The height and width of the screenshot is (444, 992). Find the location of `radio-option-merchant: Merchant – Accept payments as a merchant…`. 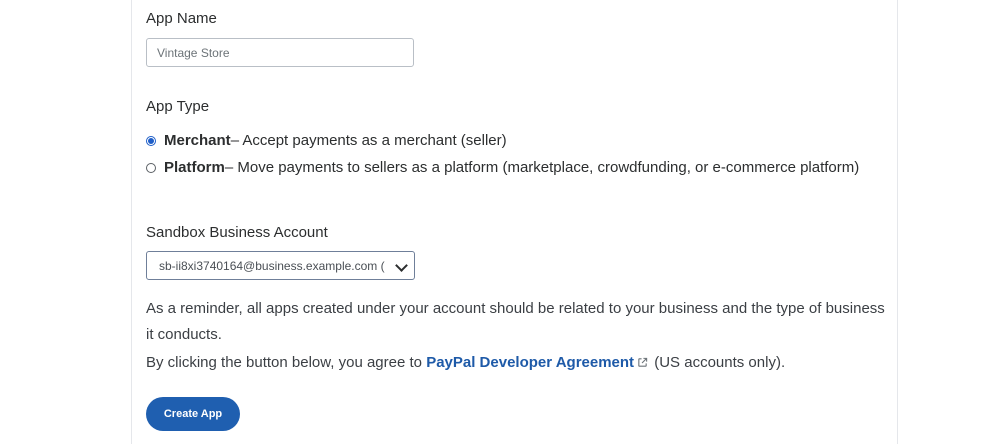

radio-option-merchant: Merchant – Accept payments as a merchant… is located at coordinates (326, 140).